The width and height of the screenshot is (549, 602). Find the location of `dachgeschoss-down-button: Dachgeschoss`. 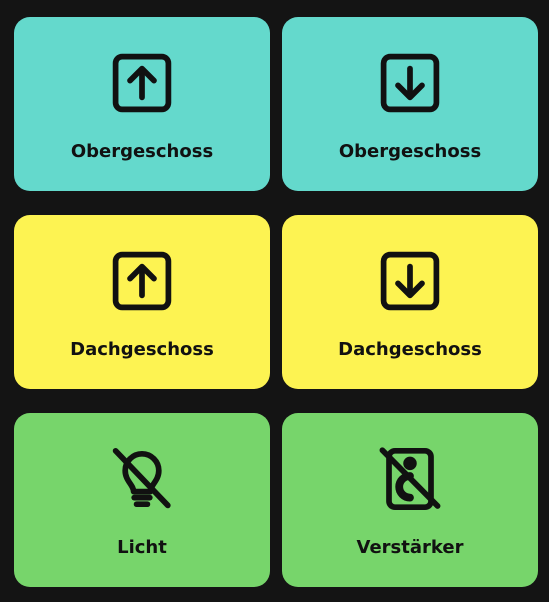

dachgeschoss-down-button: Dachgeschoss is located at coordinates (410, 302).